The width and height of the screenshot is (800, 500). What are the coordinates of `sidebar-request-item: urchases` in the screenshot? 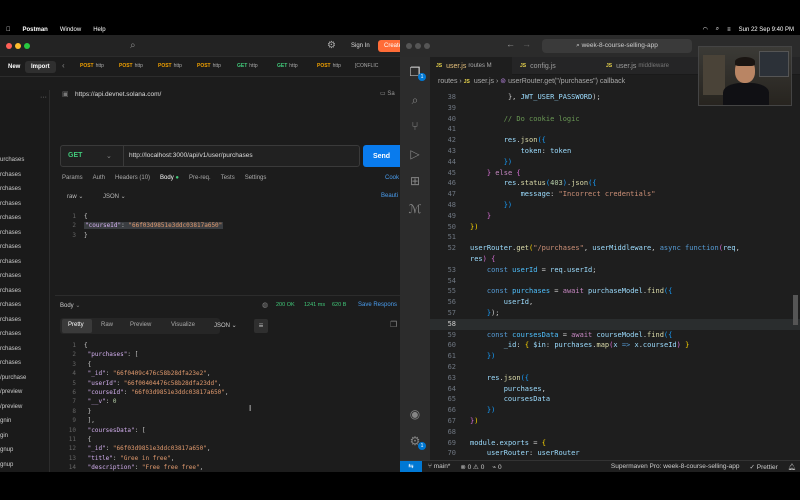 It's located at (12, 160).